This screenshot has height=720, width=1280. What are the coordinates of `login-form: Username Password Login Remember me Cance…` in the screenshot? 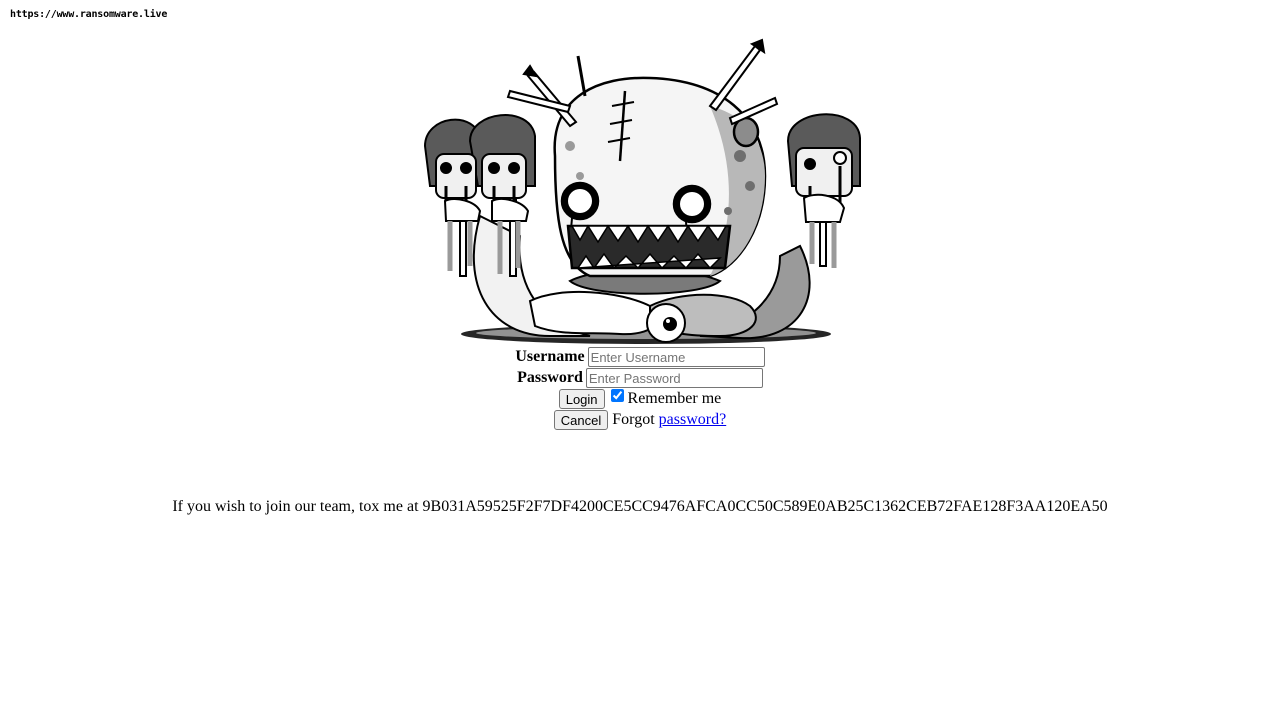 It's located at (640, 388).